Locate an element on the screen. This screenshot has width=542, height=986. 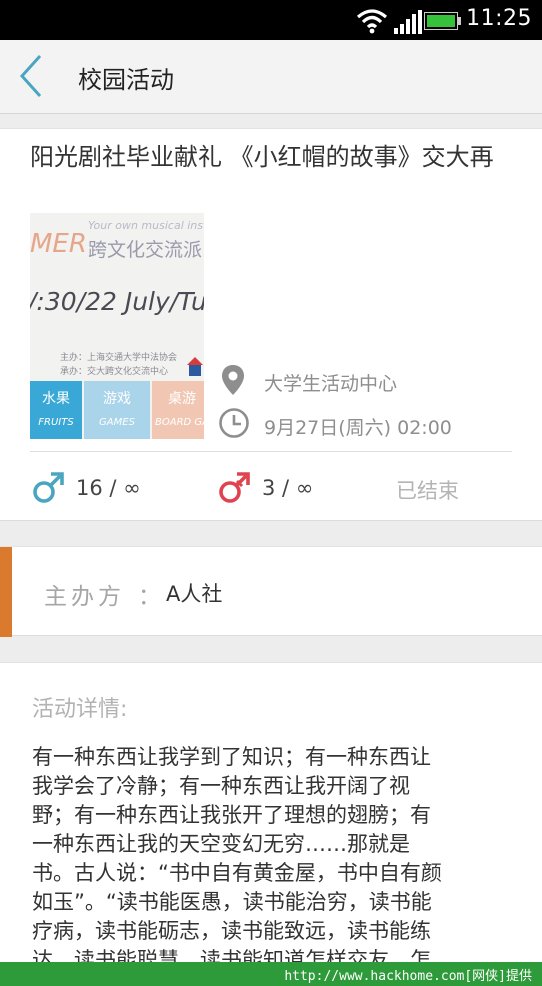
poster-tile-games: 游戏 GAMES is located at coordinates (117, 410).